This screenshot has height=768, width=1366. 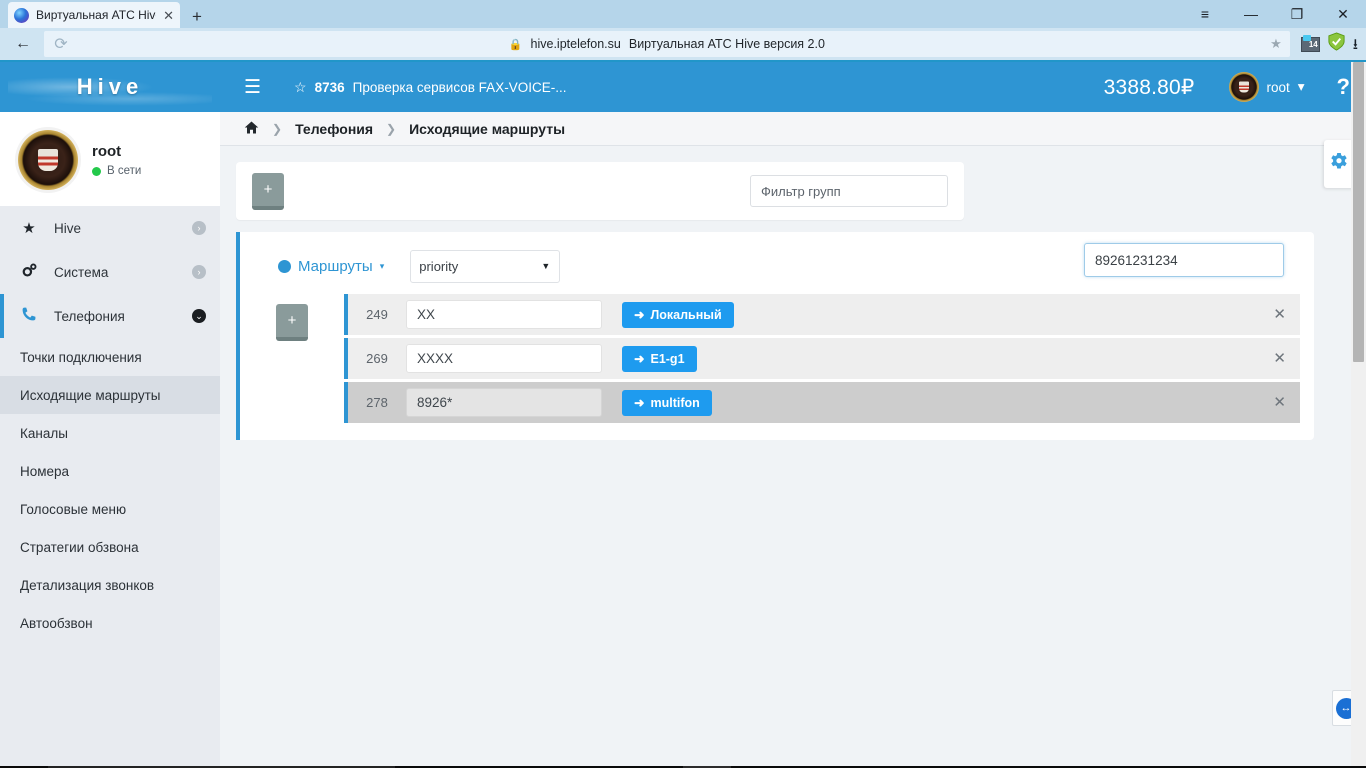 I want to click on sidebar-item-numbers: Номера, so click(x=110, y=471).